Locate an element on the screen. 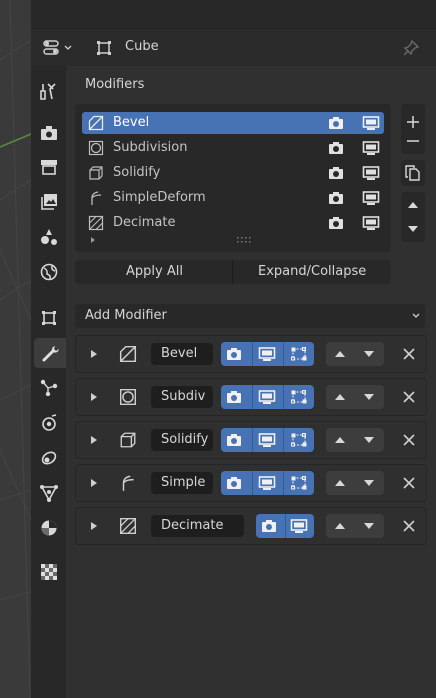  tool-icon is located at coordinates (48, 91).